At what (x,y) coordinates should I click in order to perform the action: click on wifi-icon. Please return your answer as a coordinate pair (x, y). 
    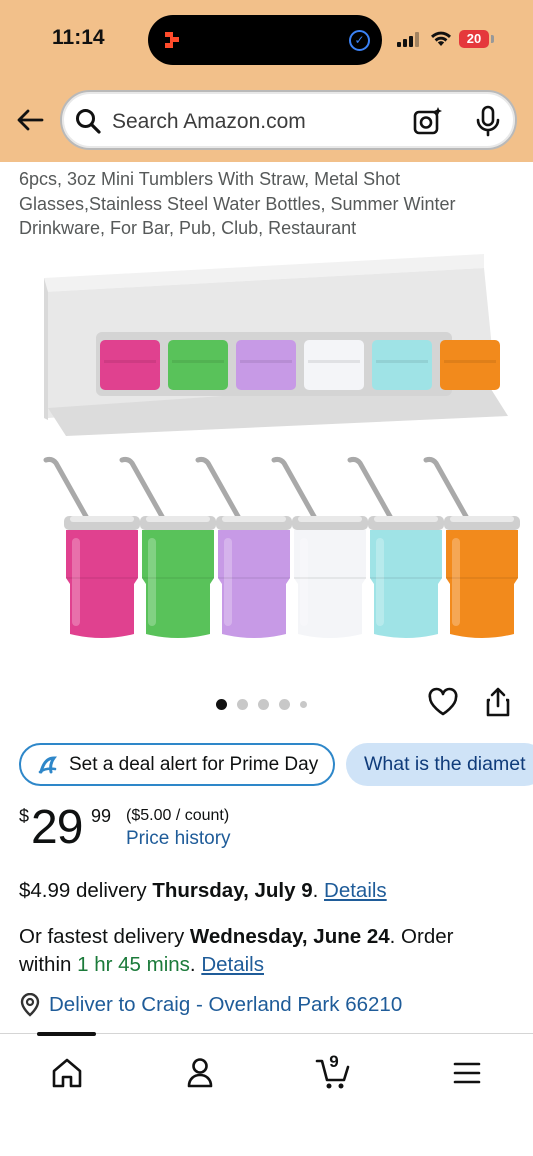
    Looking at the image, I should click on (441, 38).